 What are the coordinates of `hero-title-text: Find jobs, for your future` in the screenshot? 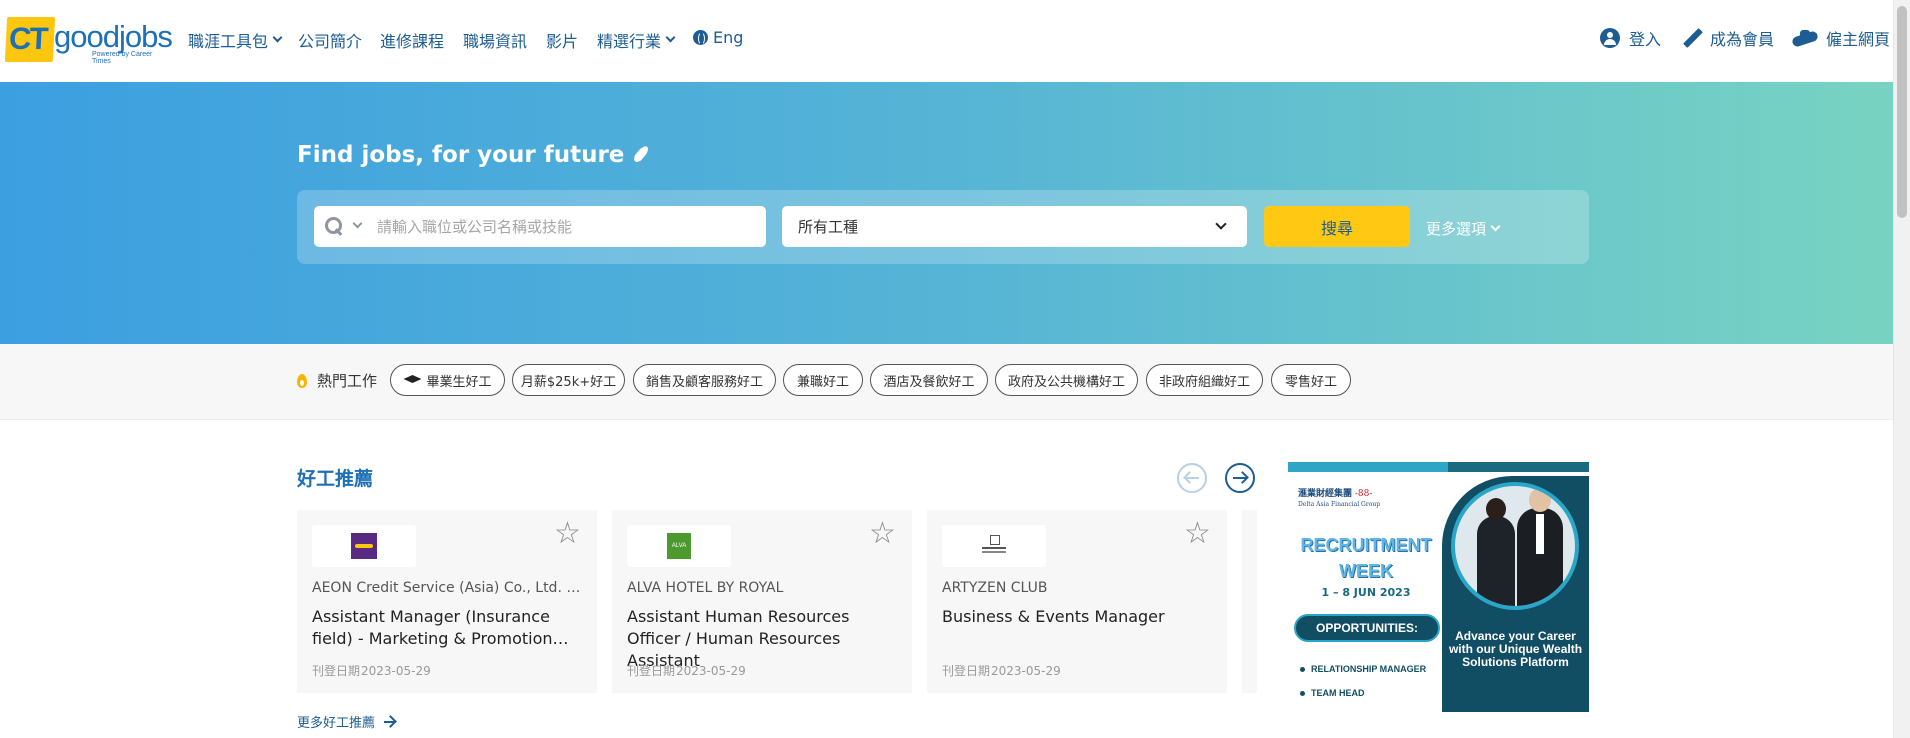 It's located at (461, 155).